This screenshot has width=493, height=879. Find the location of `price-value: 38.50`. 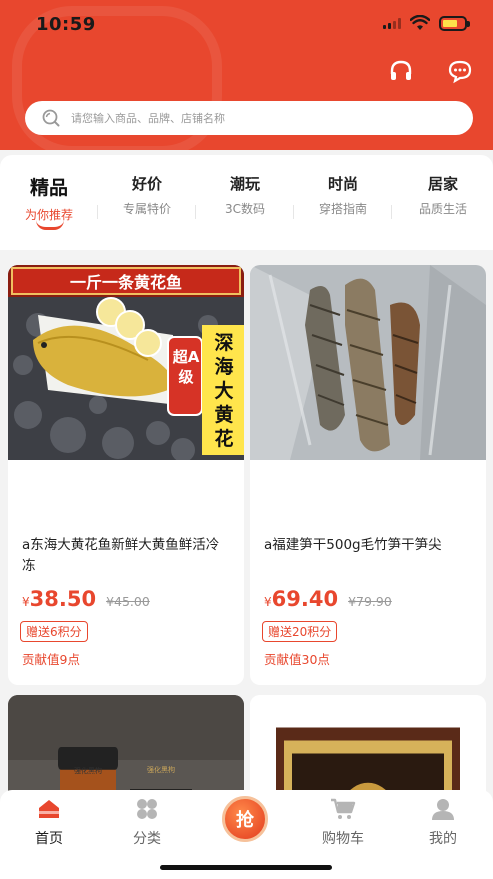

price-value: 38.50 is located at coordinates (63, 599).